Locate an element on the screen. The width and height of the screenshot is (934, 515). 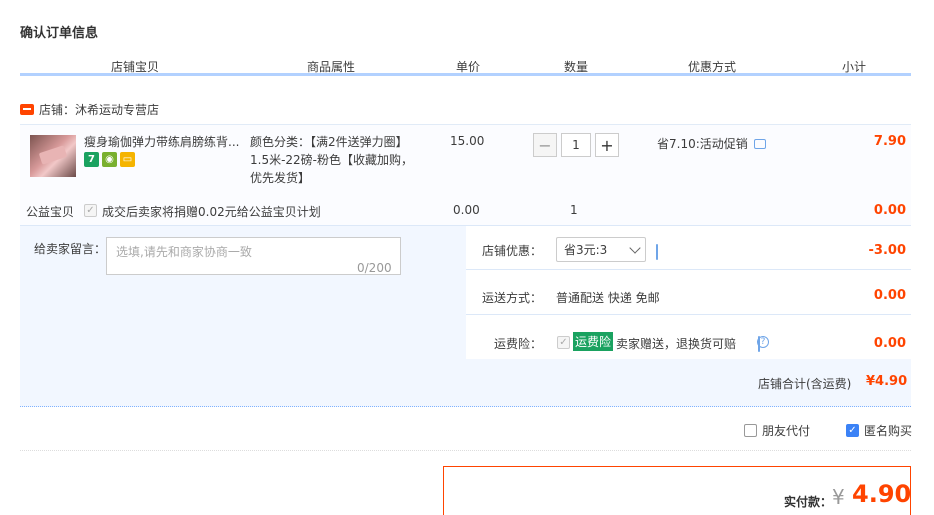
shop-discount-select: 省3元:3 is located at coordinates (601, 249).